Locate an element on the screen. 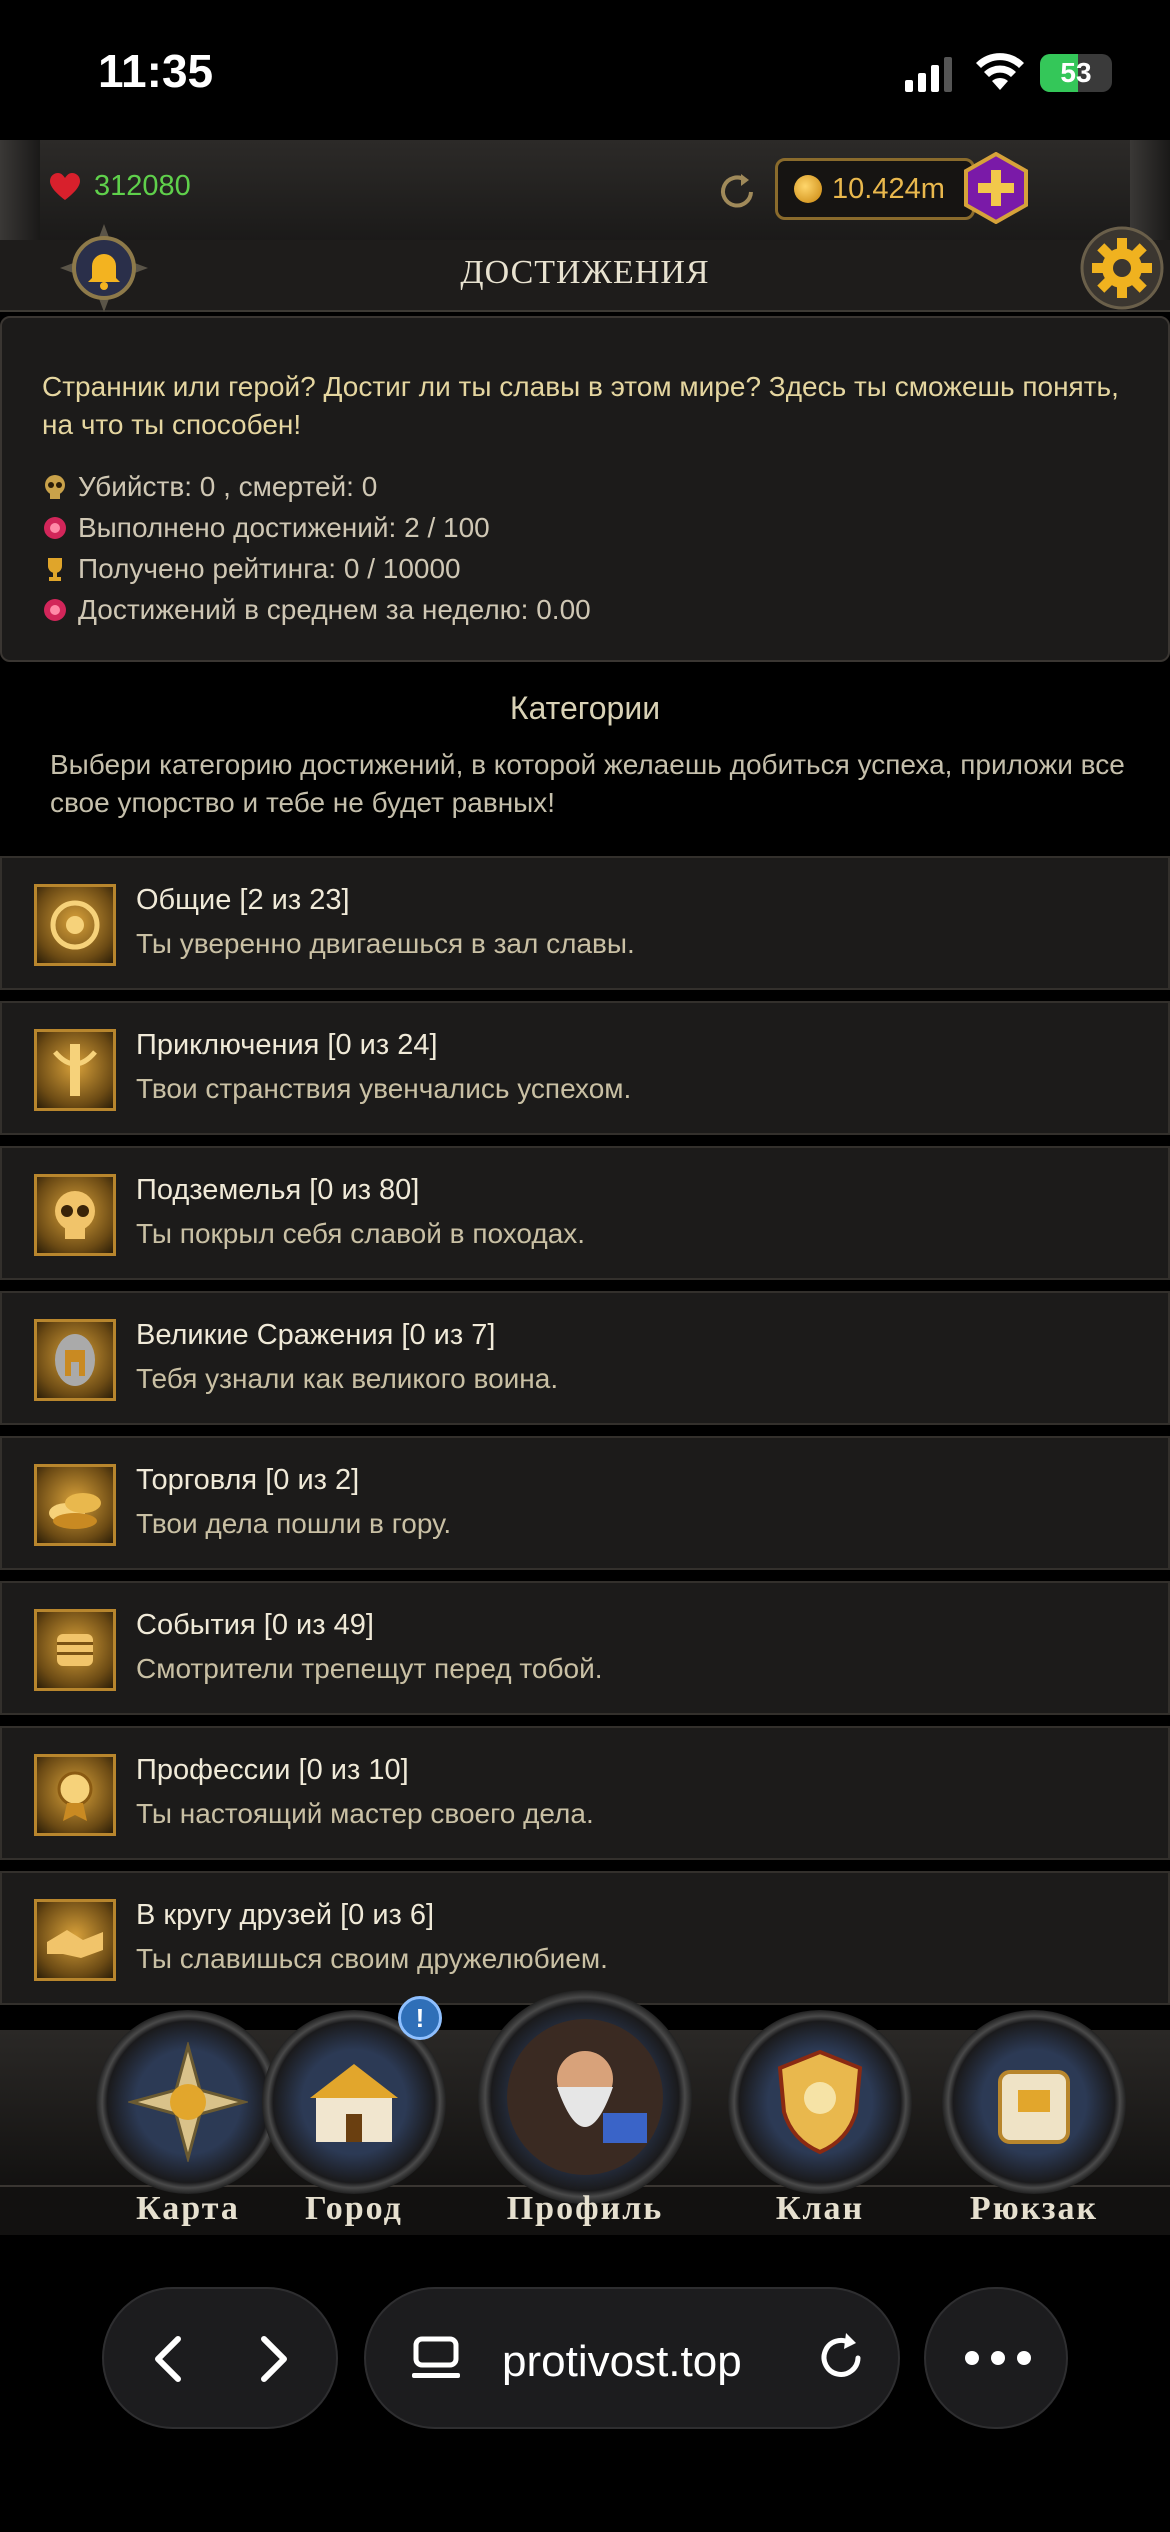 The height and width of the screenshot is (2532, 1170). nav-map-button is located at coordinates (188, 2102).